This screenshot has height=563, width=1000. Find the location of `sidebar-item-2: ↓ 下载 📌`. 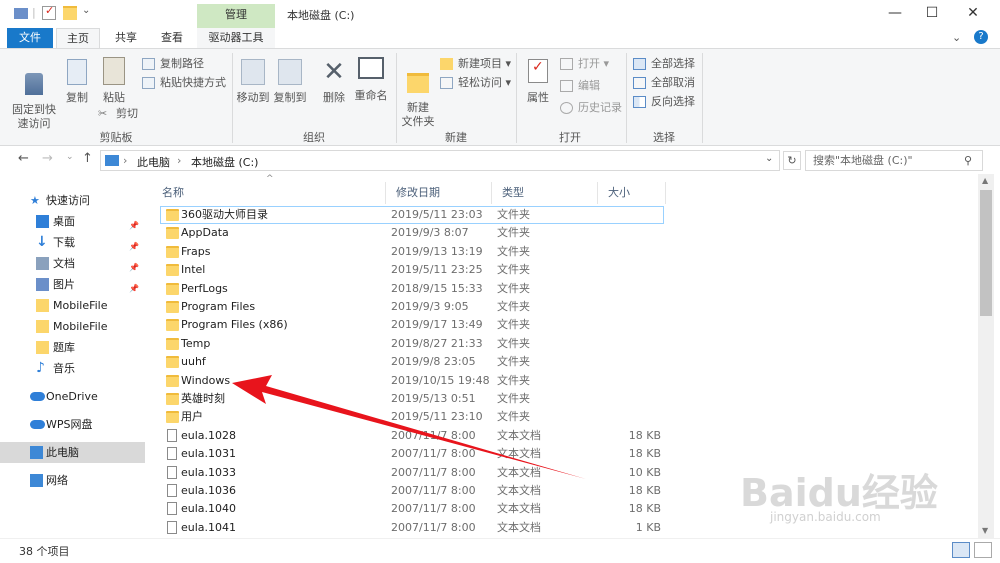

sidebar-item-2: ↓ 下载 📌 is located at coordinates (72, 242).